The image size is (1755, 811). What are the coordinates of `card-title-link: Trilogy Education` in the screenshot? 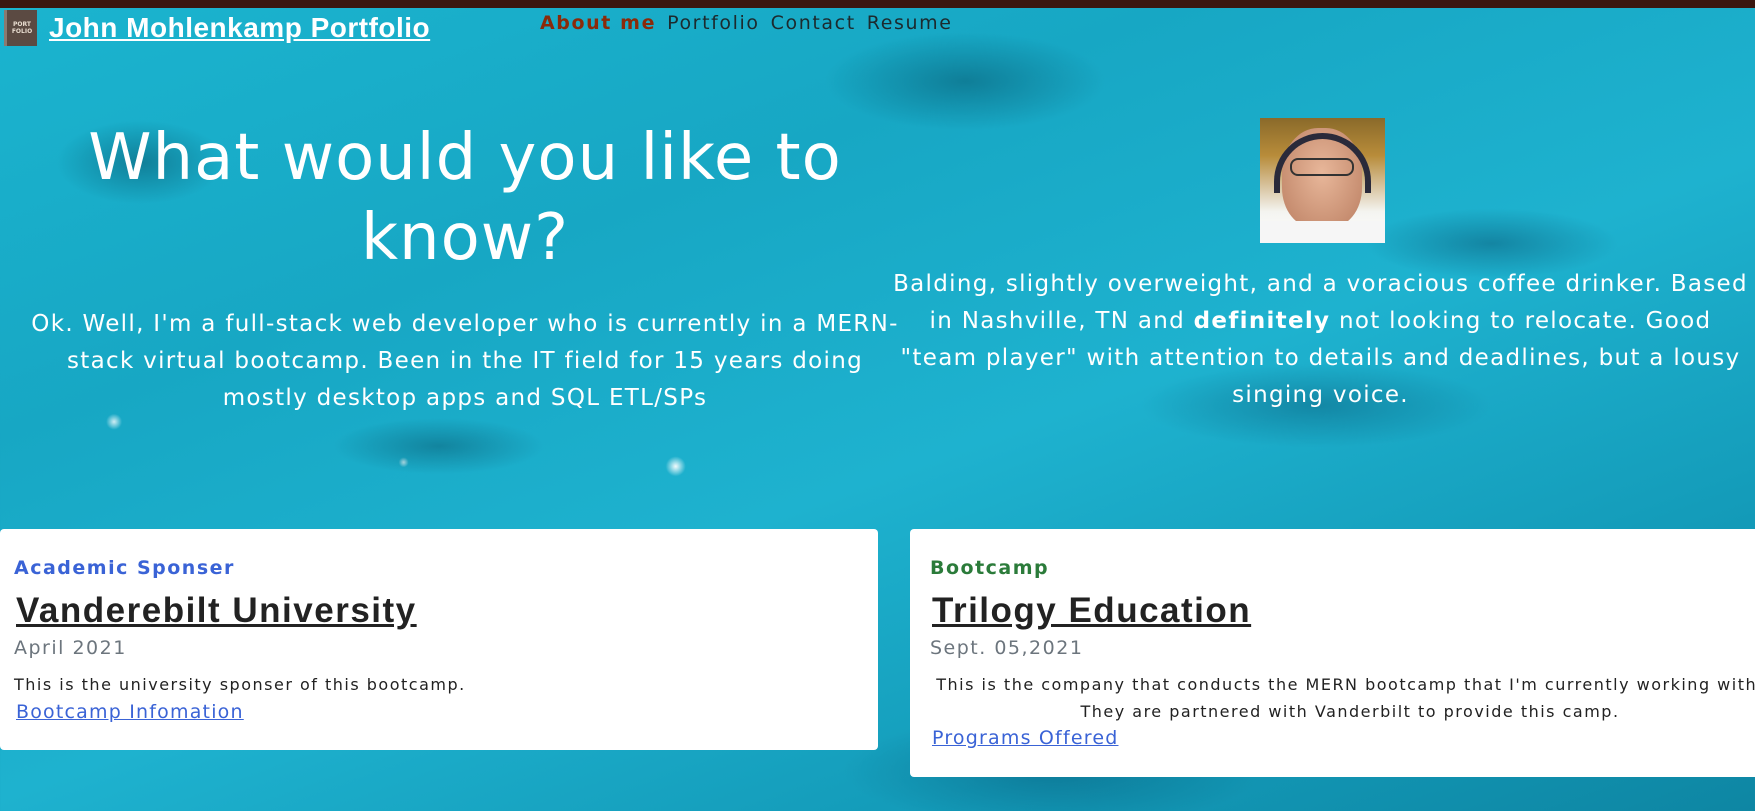 It's located at (1091, 611).